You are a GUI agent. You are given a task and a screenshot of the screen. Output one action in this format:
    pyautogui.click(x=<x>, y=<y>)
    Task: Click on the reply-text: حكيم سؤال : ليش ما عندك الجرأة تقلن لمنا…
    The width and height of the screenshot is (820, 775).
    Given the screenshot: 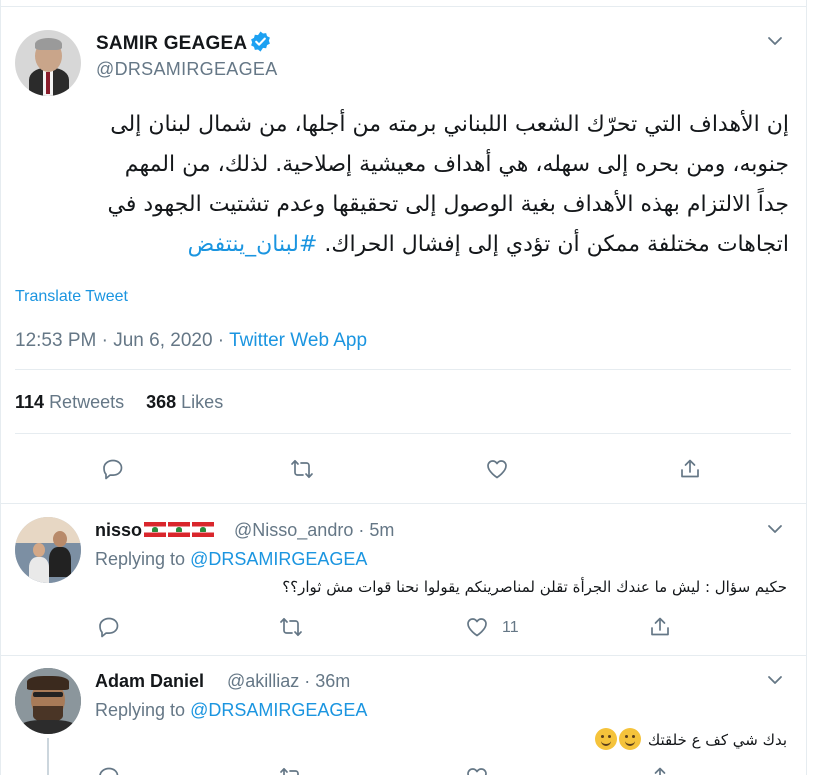 What is the action you would take?
    pyautogui.click(x=534, y=587)
    